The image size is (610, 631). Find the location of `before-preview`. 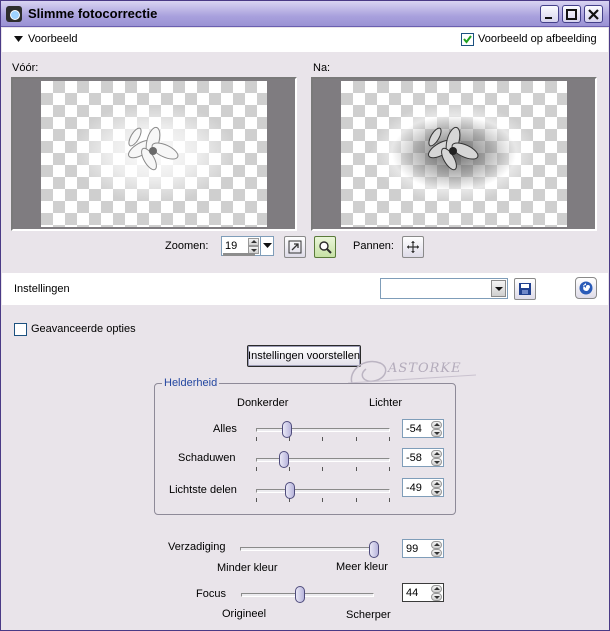

before-preview is located at coordinates (154, 154).